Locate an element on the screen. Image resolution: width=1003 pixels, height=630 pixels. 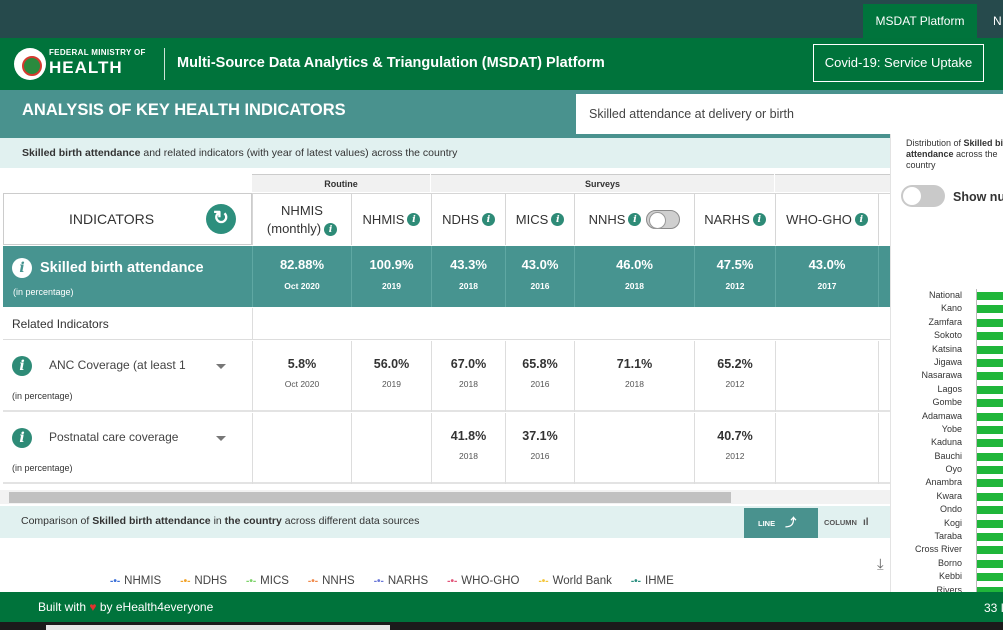
cell-value: 43.3% is located at coordinates (468, 264).